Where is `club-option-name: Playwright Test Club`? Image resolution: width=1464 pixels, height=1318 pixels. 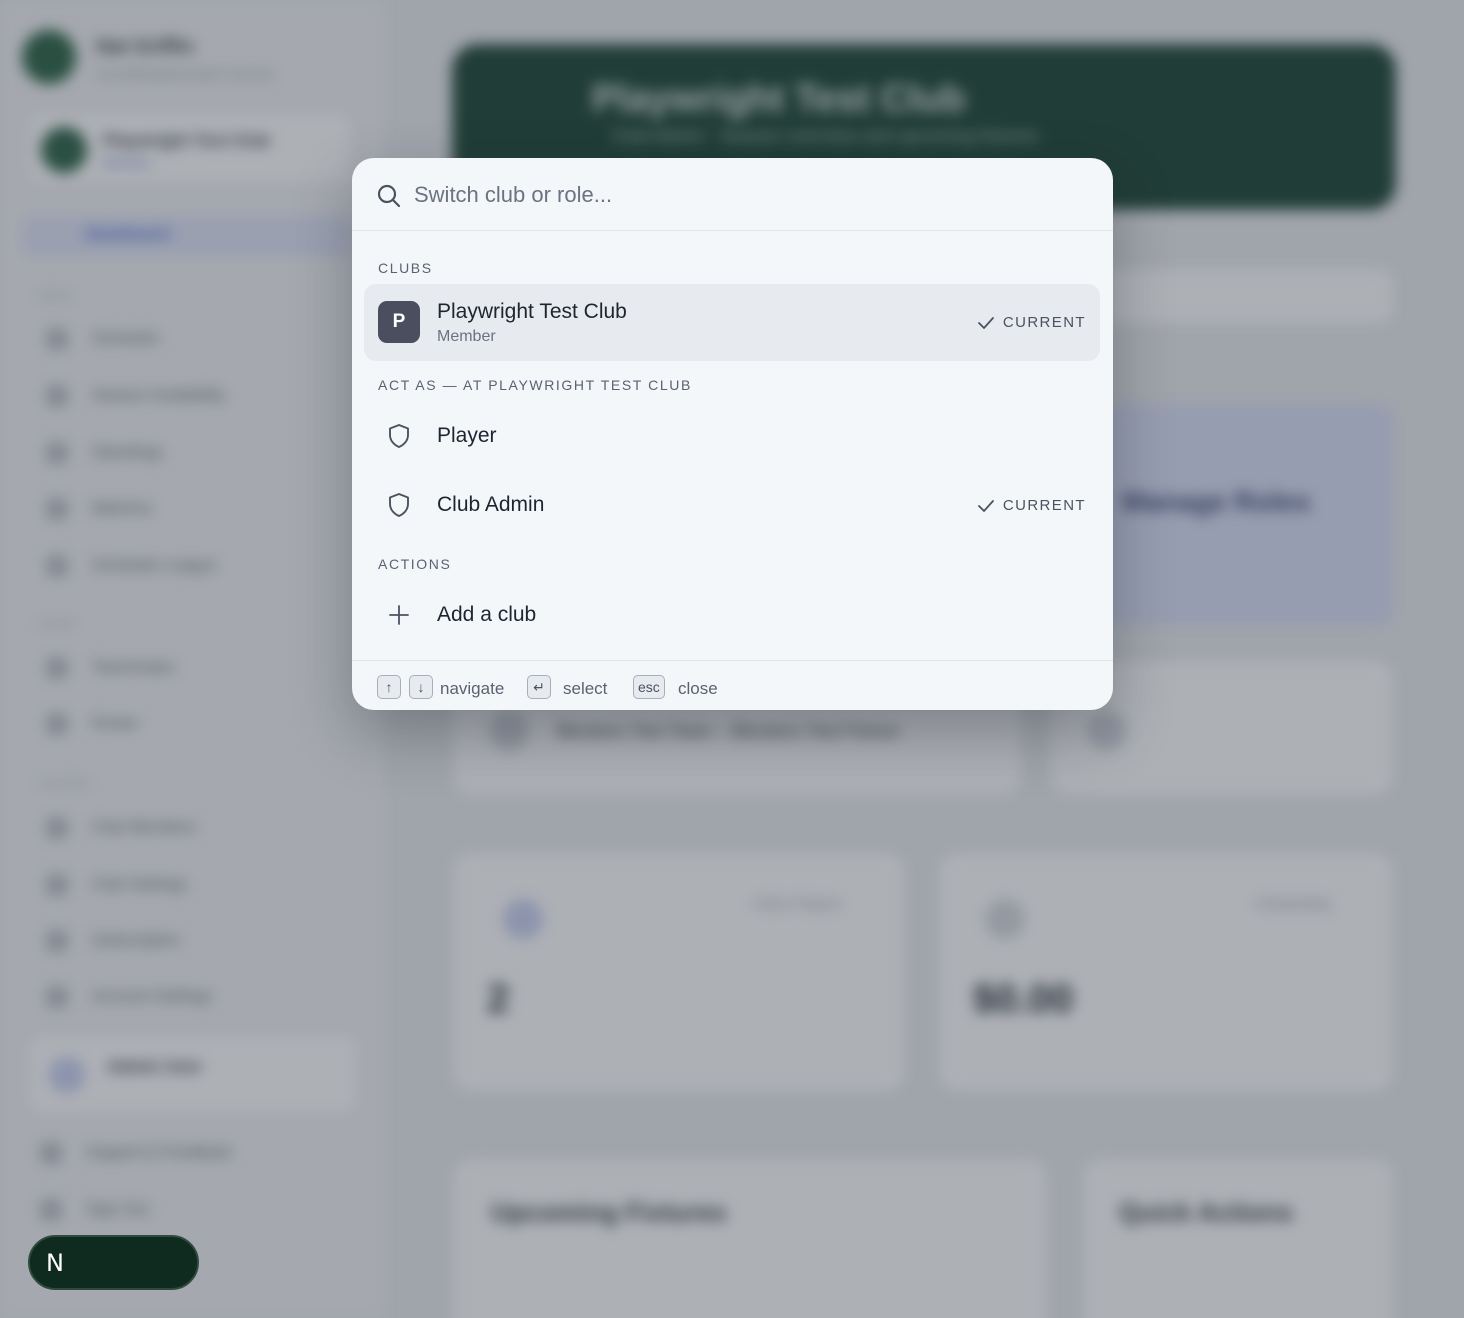 club-option-name: Playwright Test Club is located at coordinates (532, 311).